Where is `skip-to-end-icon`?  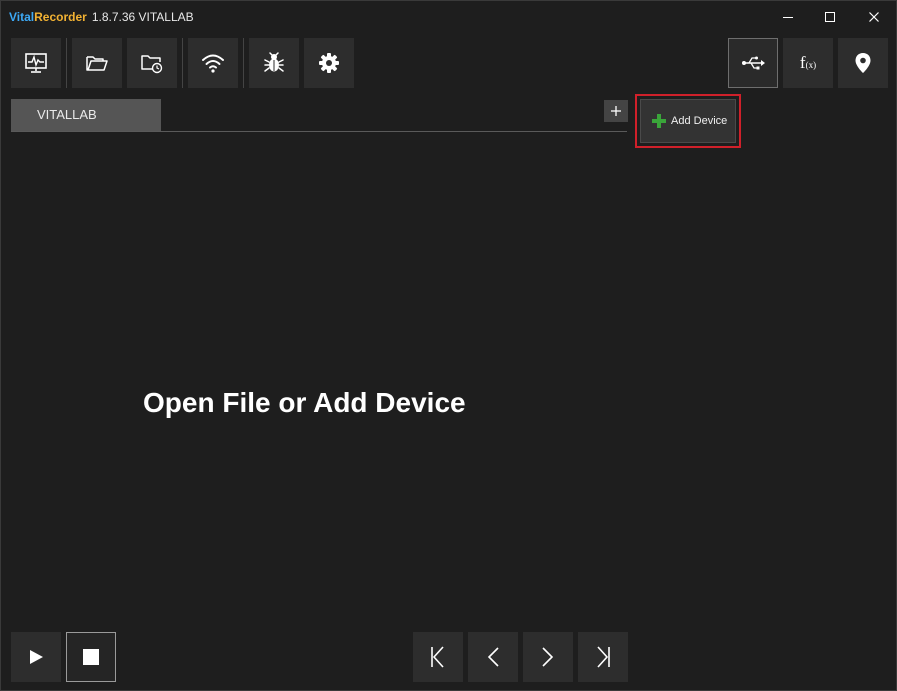 skip-to-end-icon is located at coordinates (603, 657).